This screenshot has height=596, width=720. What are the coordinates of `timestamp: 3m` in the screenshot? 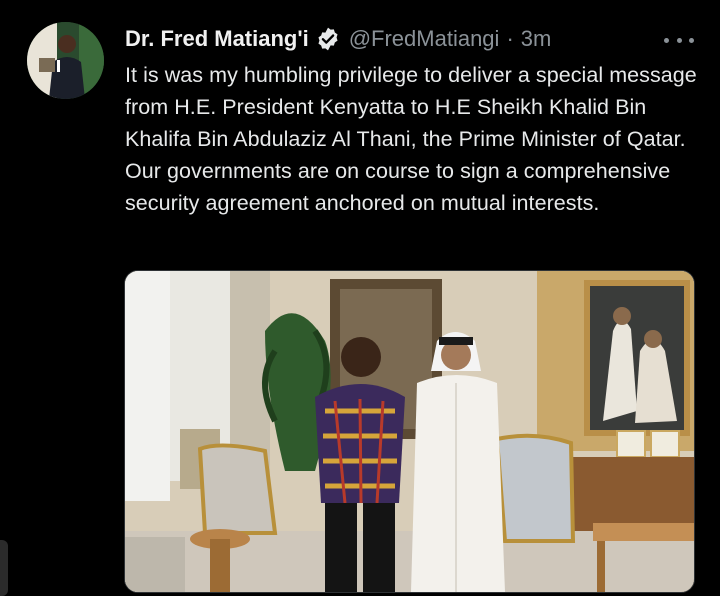 It's located at (536, 39).